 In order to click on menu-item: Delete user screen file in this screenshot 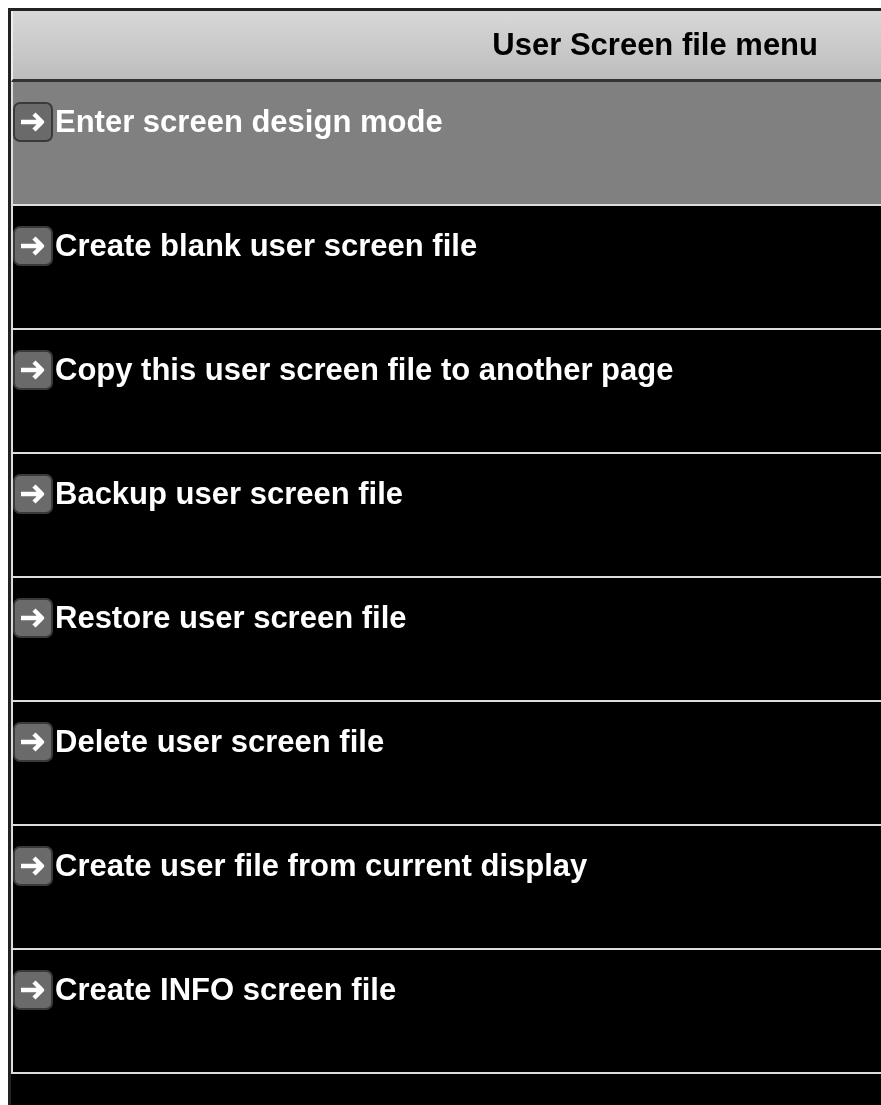, I will do `click(446, 764)`.